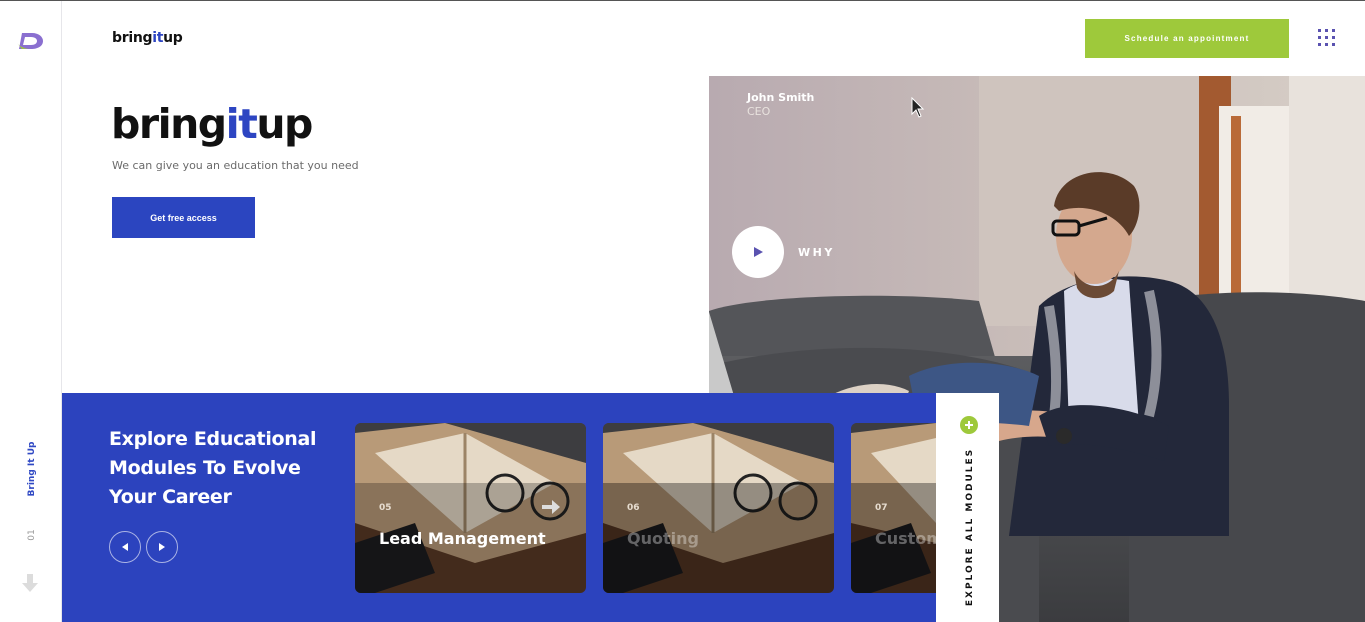 The image size is (1365, 622). Describe the element at coordinates (781, 97) in the screenshot. I see `person-name: John Smith` at that location.